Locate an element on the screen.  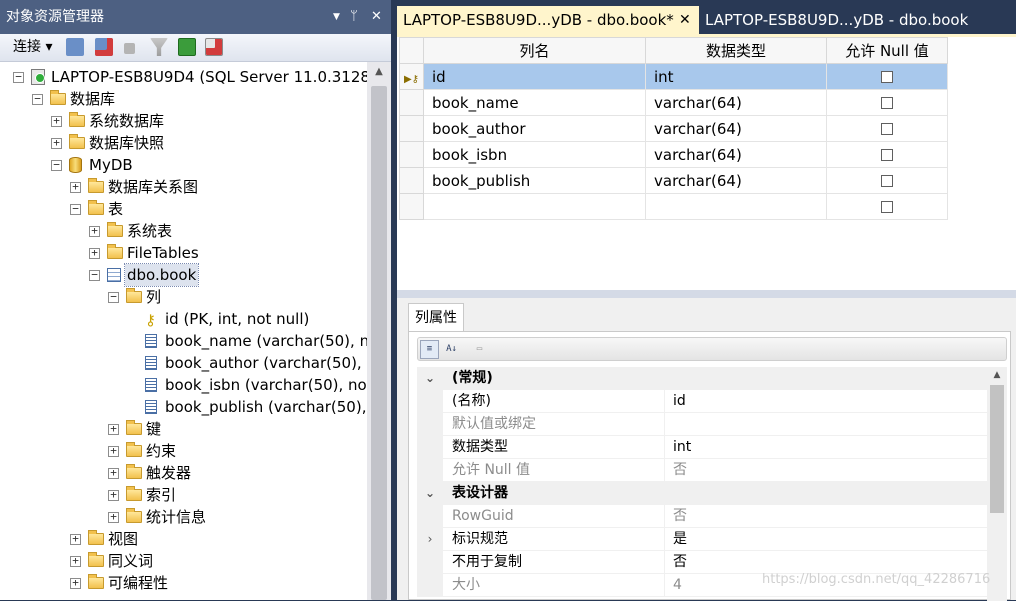
column-name-cell: book_isbn is located at coordinates (534, 154).